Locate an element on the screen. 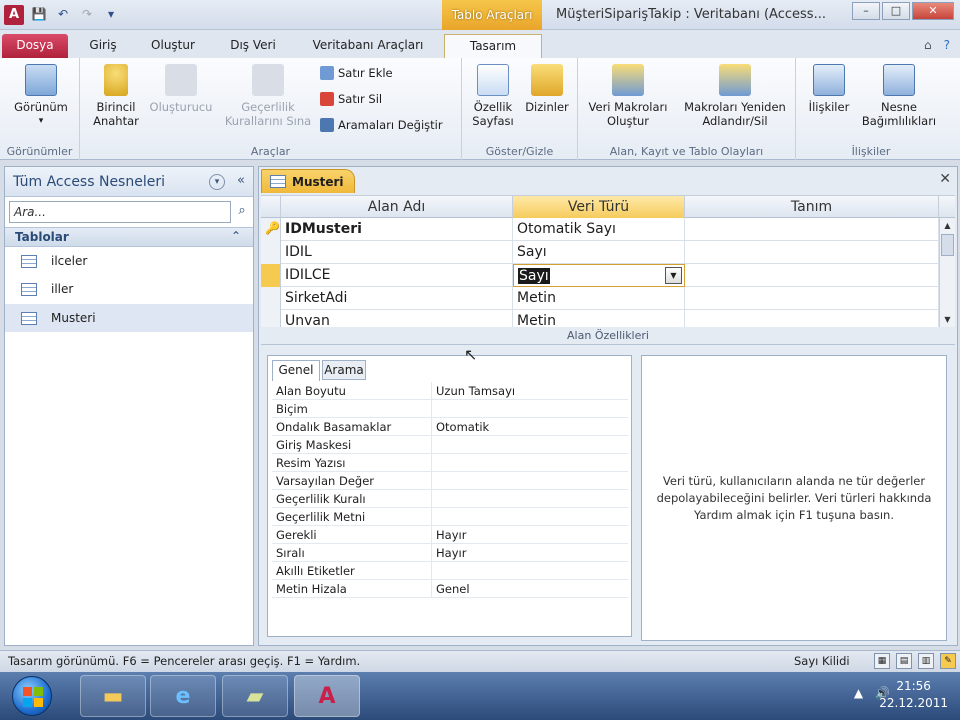  nav-item-musteri: Musteri is located at coordinates (129, 318).